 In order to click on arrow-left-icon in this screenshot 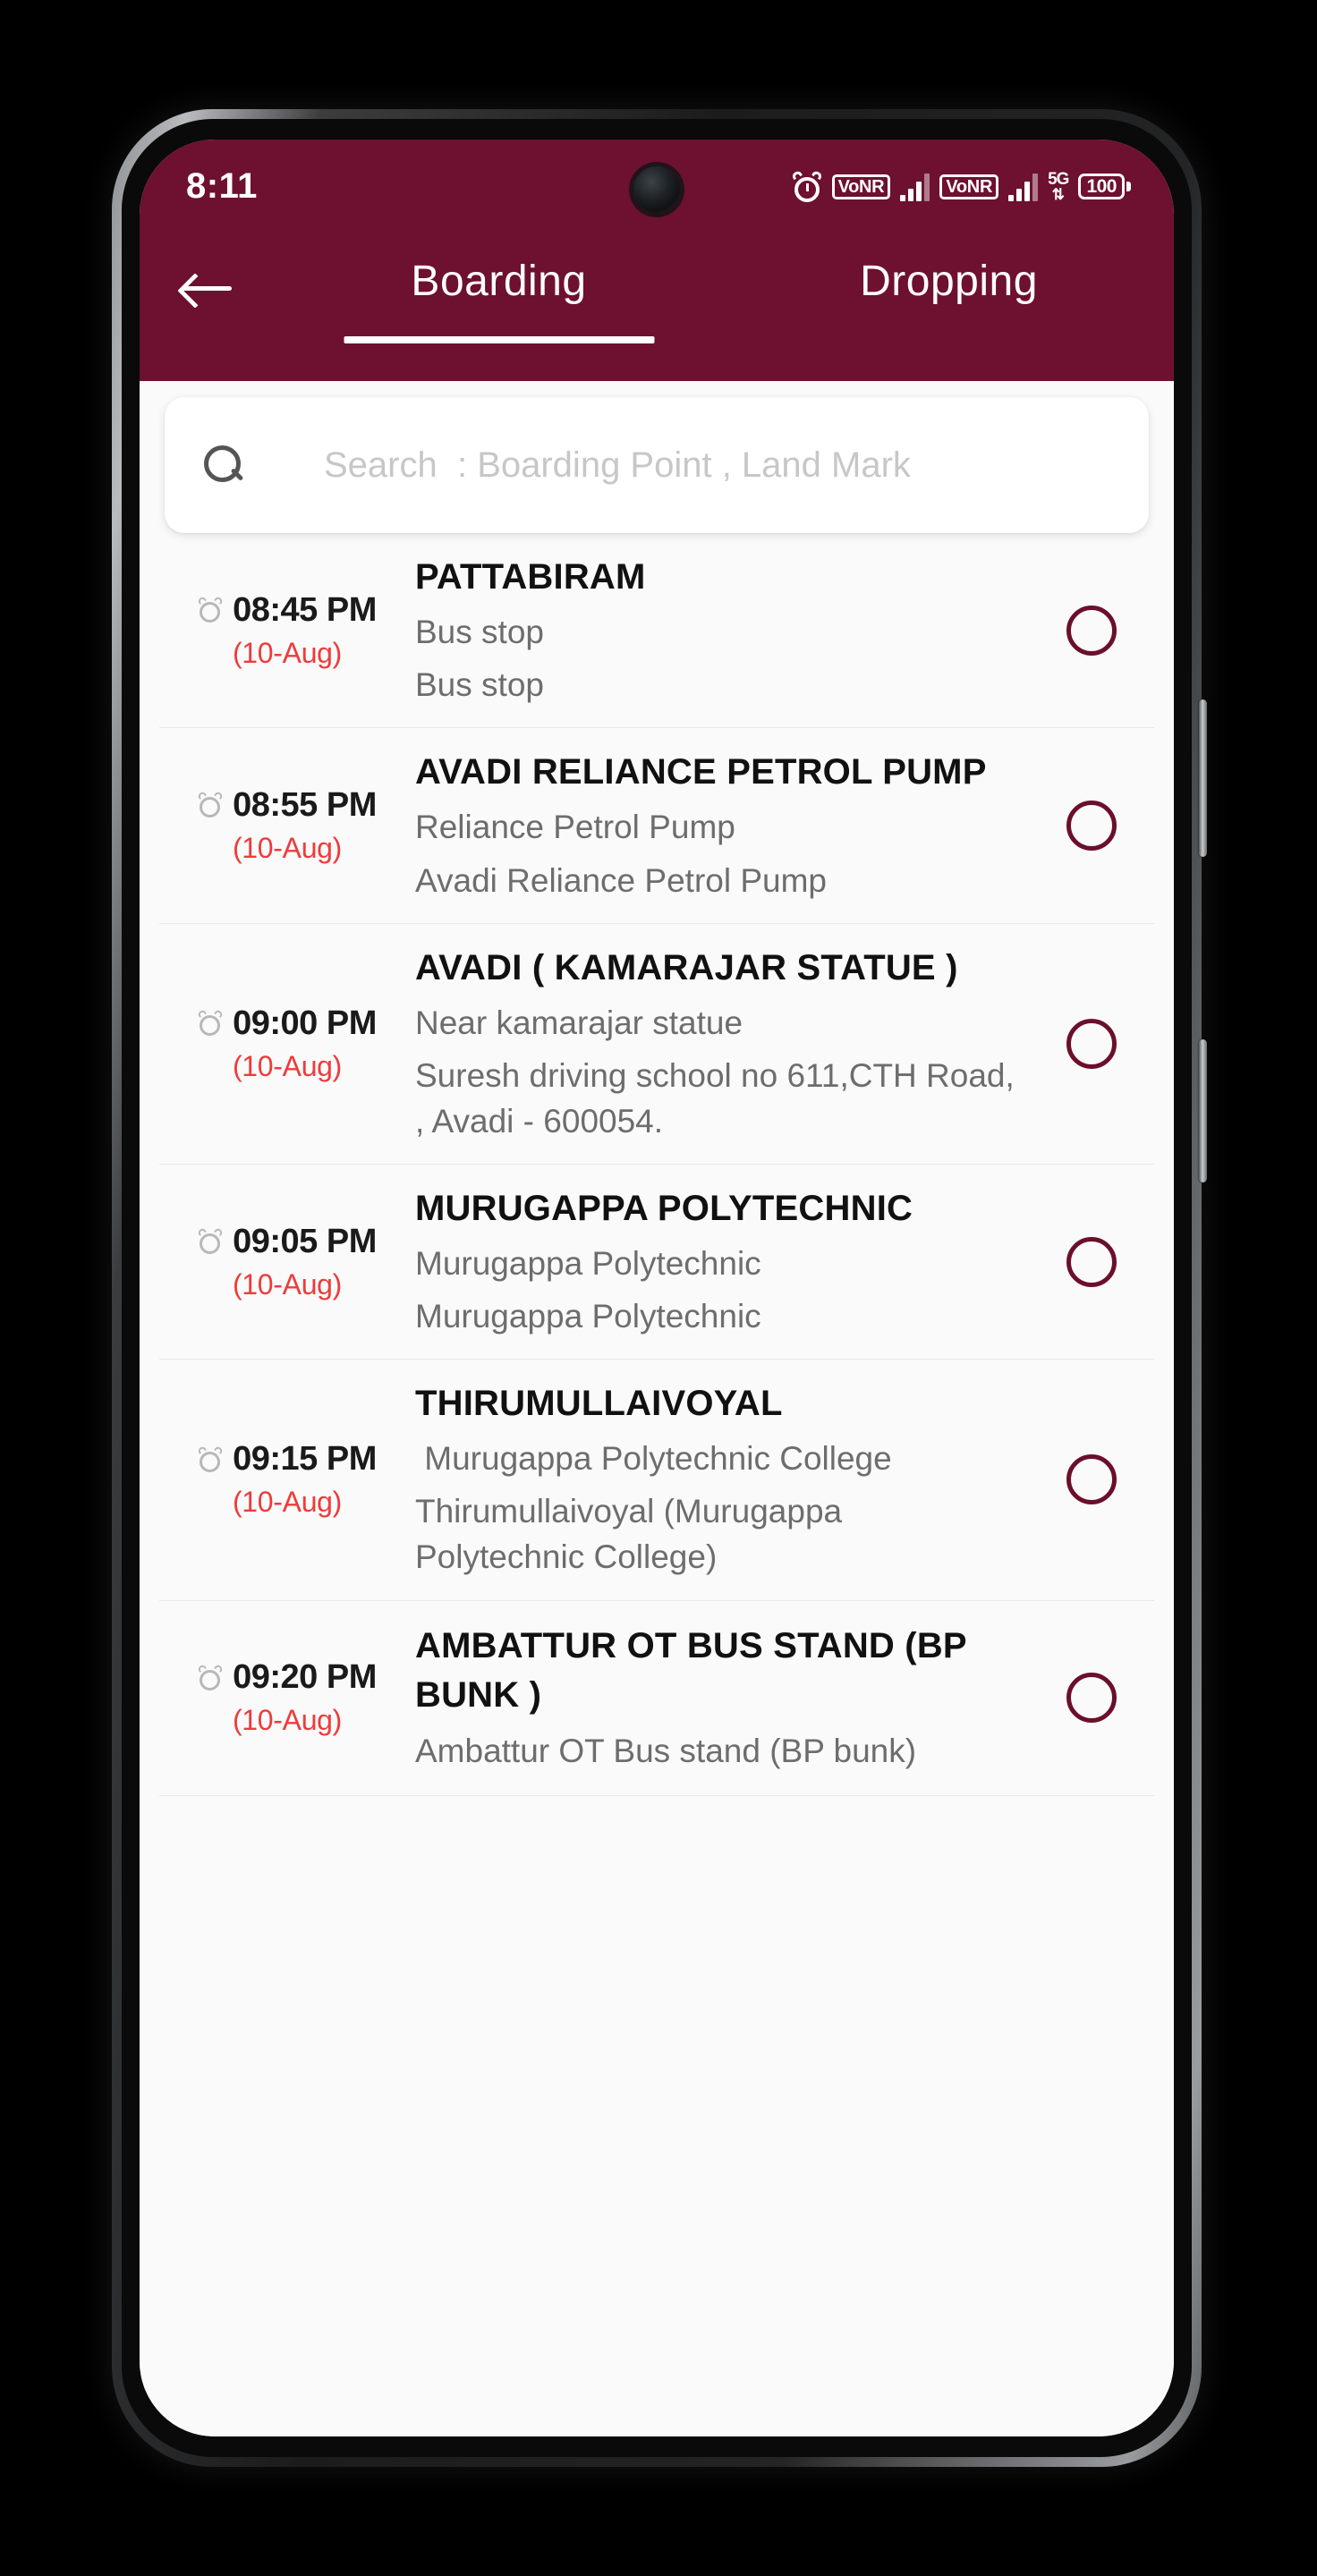, I will do `click(207, 288)`.